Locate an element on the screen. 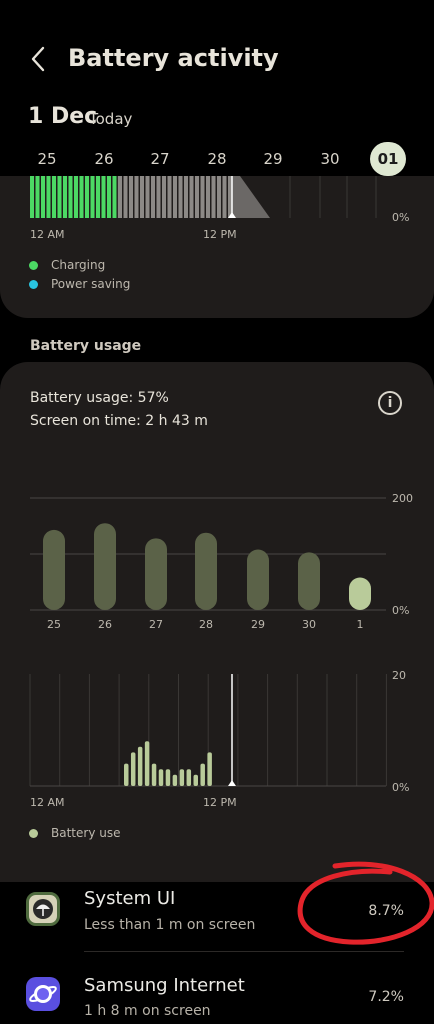 The width and height of the screenshot is (434, 1024). hourly-x-label-12am: 12 AM is located at coordinates (47, 802).